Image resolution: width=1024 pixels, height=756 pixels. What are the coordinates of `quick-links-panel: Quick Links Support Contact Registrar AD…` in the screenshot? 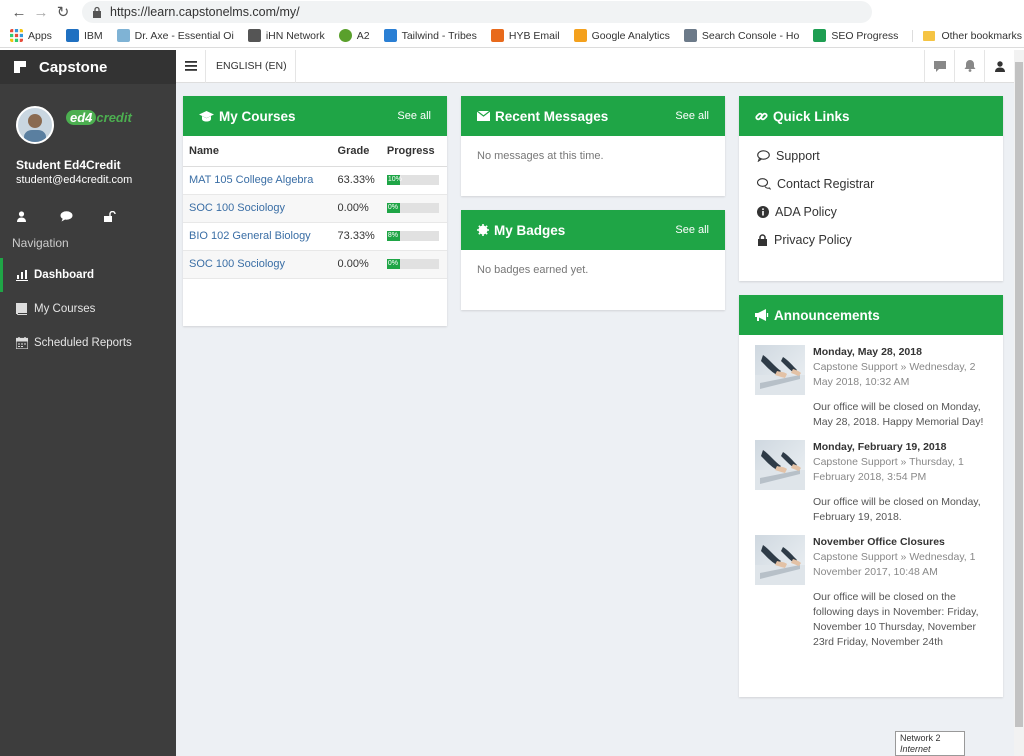 It's located at (871, 188).